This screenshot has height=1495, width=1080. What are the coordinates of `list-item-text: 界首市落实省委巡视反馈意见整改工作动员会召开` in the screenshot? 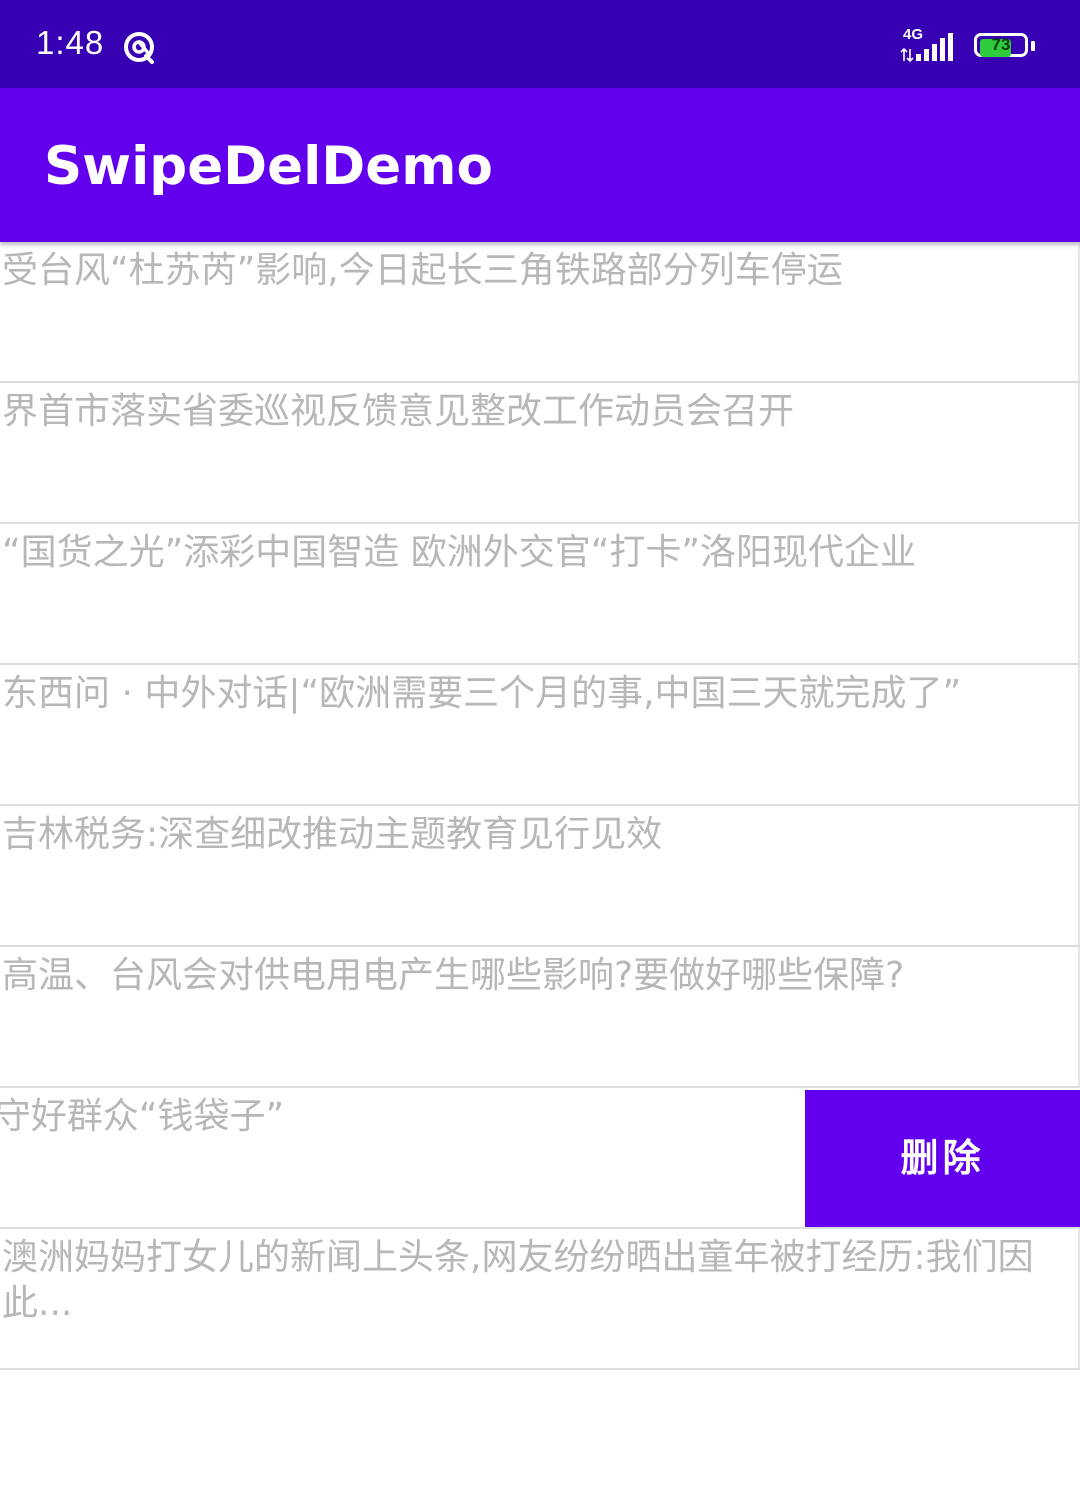 It's located at (398, 411).